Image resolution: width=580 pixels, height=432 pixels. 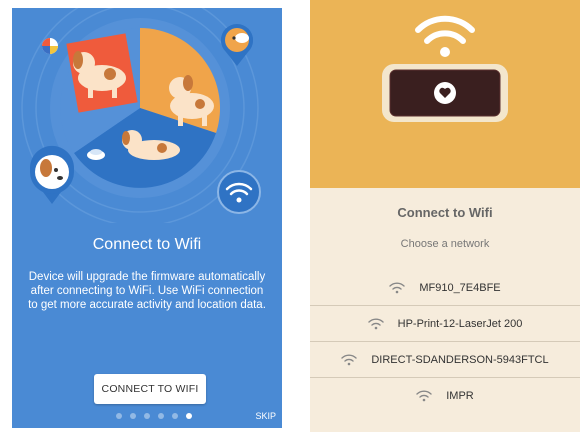 I want to click on page-indicator, so click(x=154, y=417).